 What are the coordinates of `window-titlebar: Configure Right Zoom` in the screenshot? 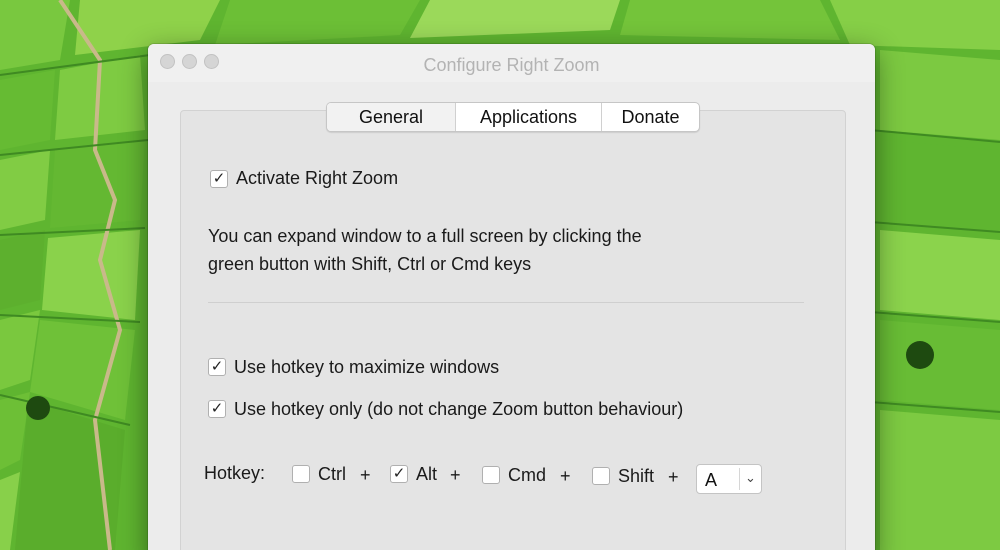 It's located at (511, 63).